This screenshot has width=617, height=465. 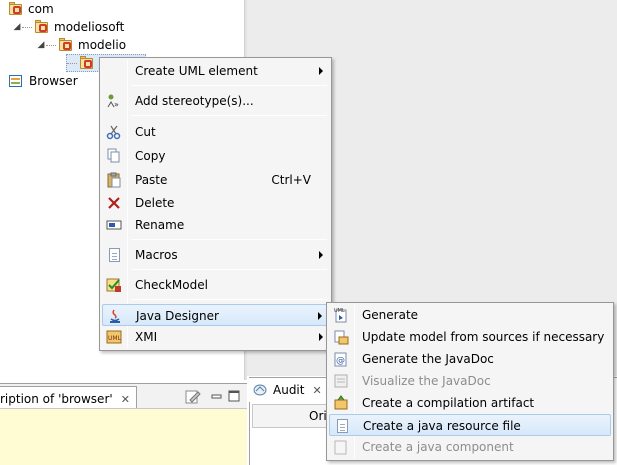 What do you see at coordinates (156, 255) in the screenshot?
I see `menu-item-label: Macros` at bounding box center [156, 255].